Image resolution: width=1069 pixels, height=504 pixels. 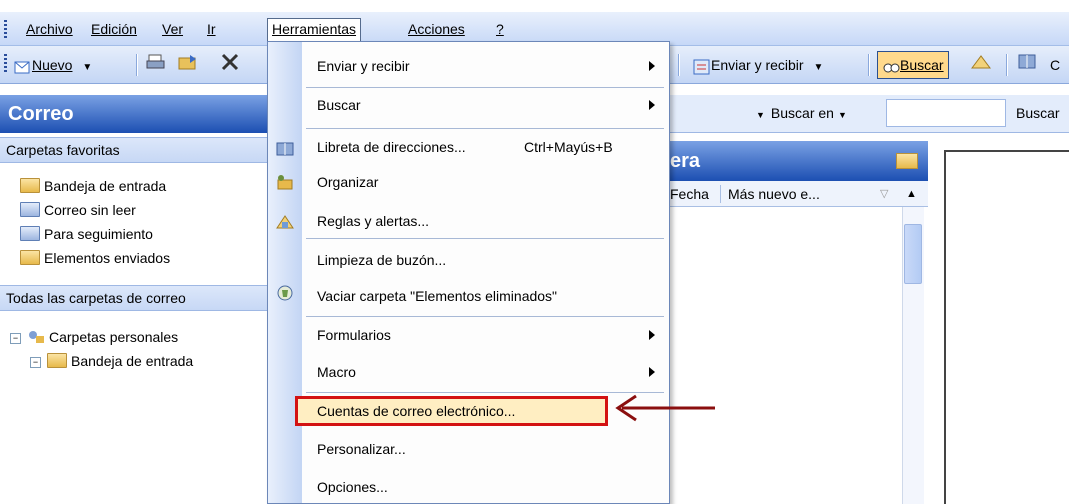 What do you see at coordinates (891, 66) in the screenshot?
I see `find-icon` at bounding box center [891, 66].